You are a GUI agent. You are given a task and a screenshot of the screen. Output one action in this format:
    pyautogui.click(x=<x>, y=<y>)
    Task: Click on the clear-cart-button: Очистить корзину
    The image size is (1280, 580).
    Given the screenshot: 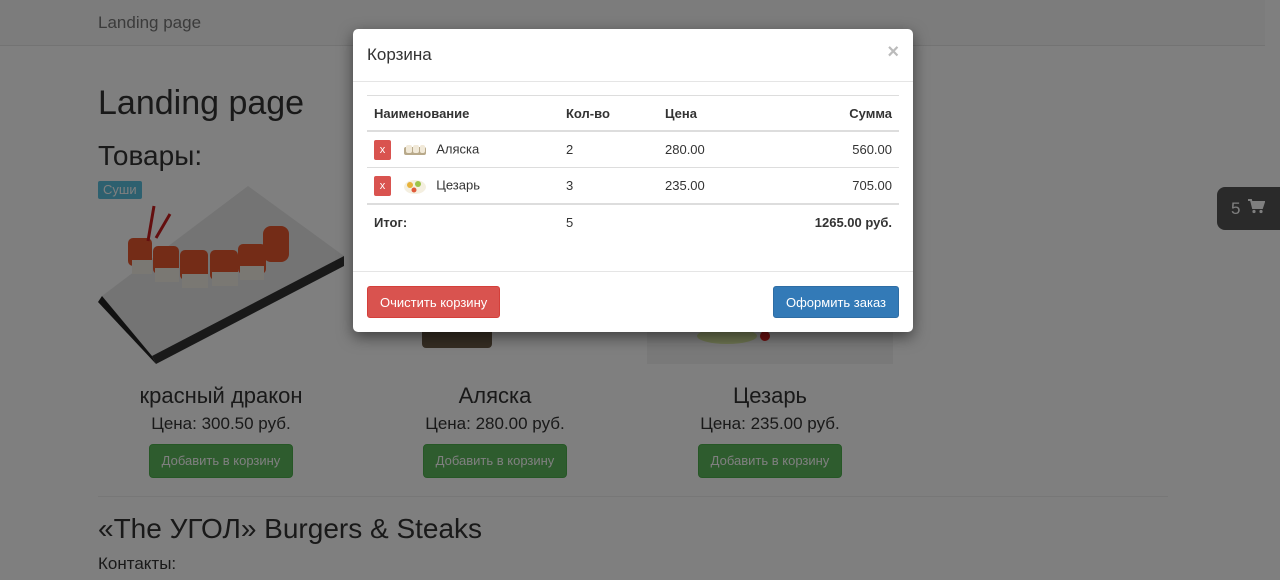 What is the action you would take?
    pyautogui.click(x=434, y=302)
    